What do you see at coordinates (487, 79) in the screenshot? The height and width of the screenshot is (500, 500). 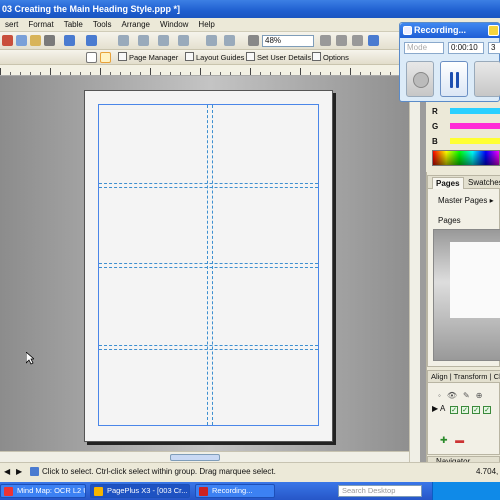 I see `stop-button` at bounding box center [487, 79].